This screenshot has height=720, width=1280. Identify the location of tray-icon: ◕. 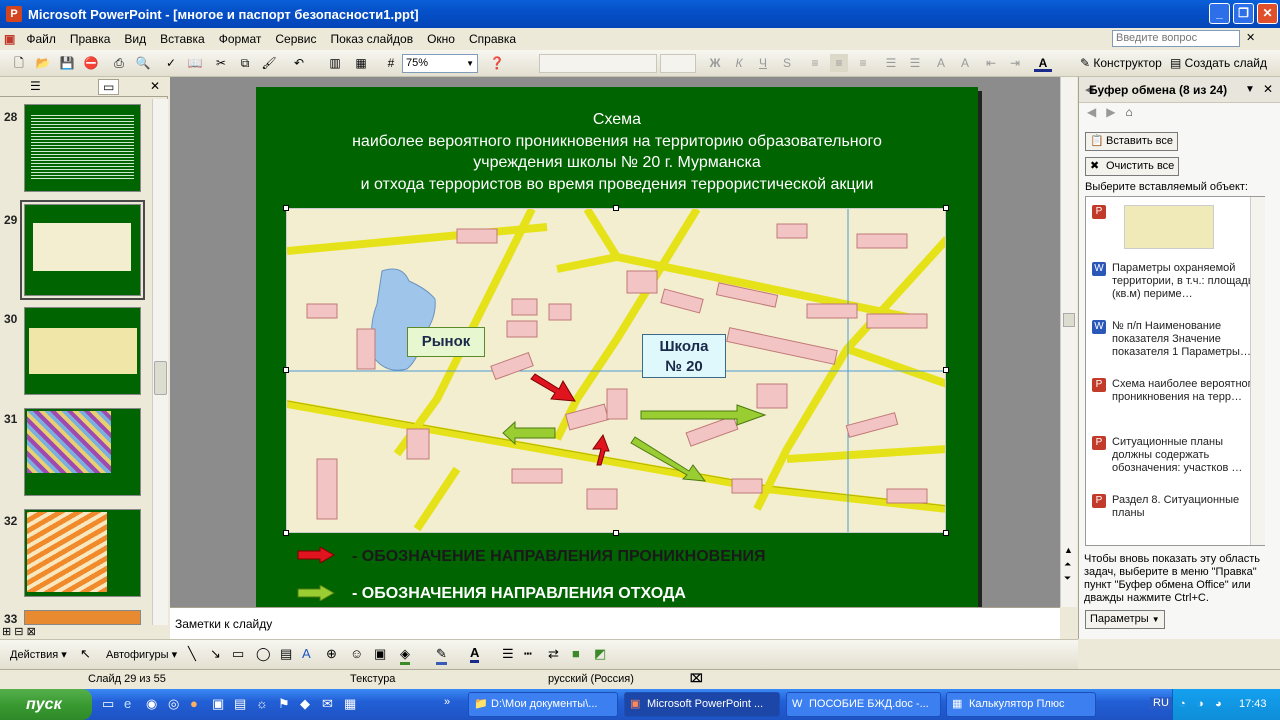
(1218, 704).